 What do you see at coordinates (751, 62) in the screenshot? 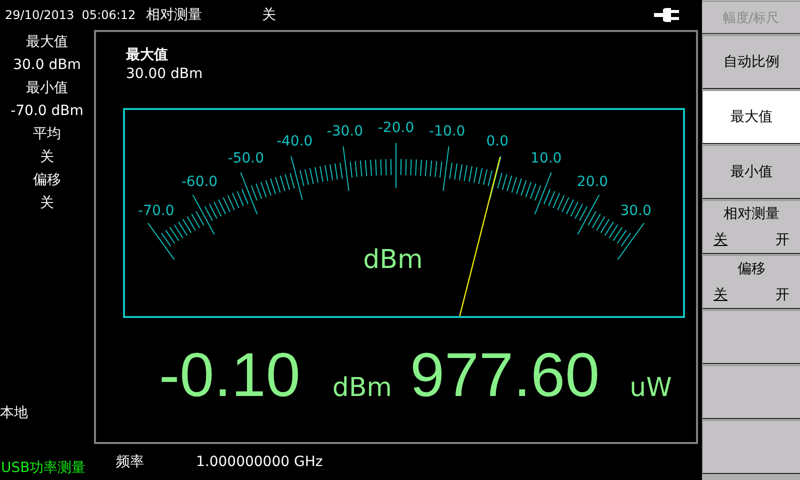
I see `softkey-button: 自动比例` at bounding box center [751, 62].